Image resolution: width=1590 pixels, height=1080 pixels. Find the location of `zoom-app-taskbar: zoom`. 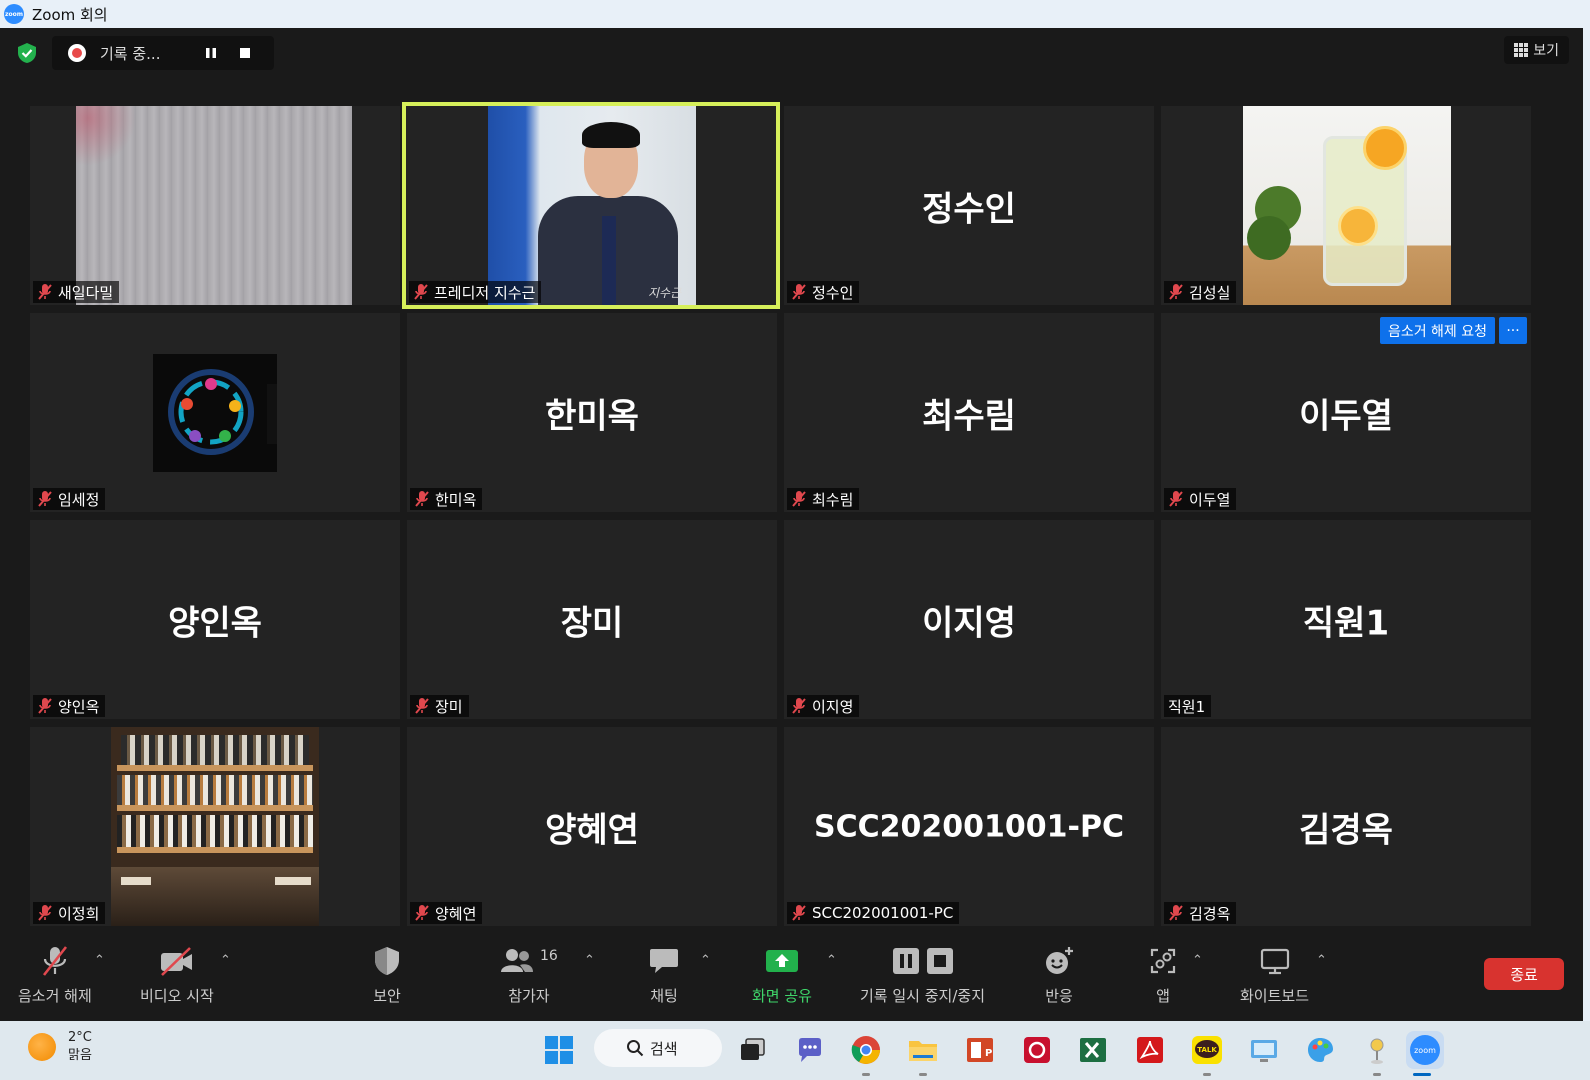

zoom-app-taskbar: zoom is located at coordinates (1425, 1053).